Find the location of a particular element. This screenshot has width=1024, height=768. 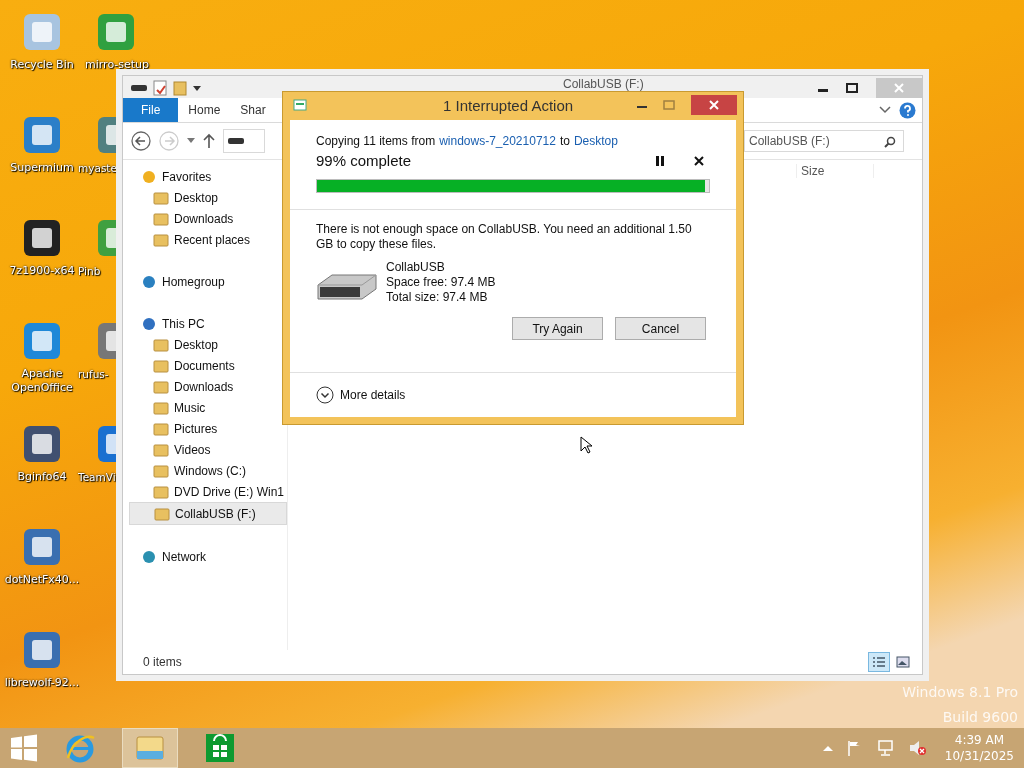

nav-item: This PC is located at coordinates (183, 323).